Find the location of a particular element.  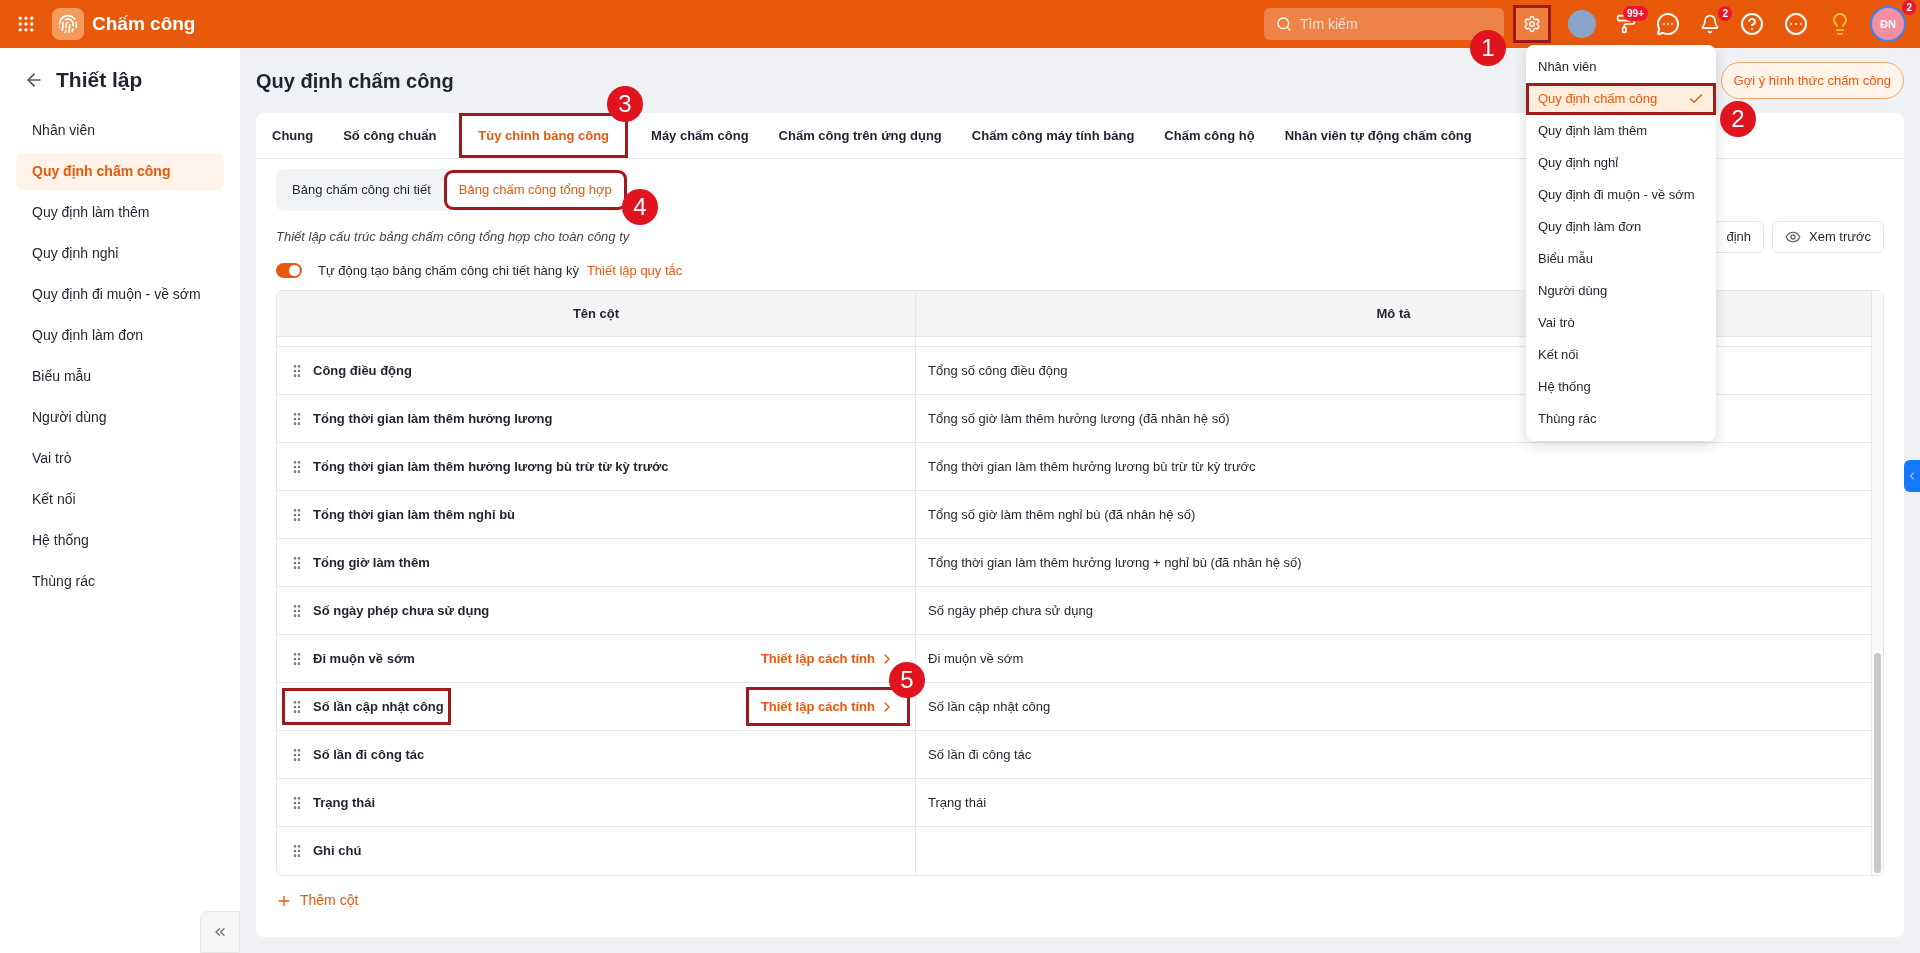

column-name: Đi muộn về sớm is located at coordinates (364, 658).